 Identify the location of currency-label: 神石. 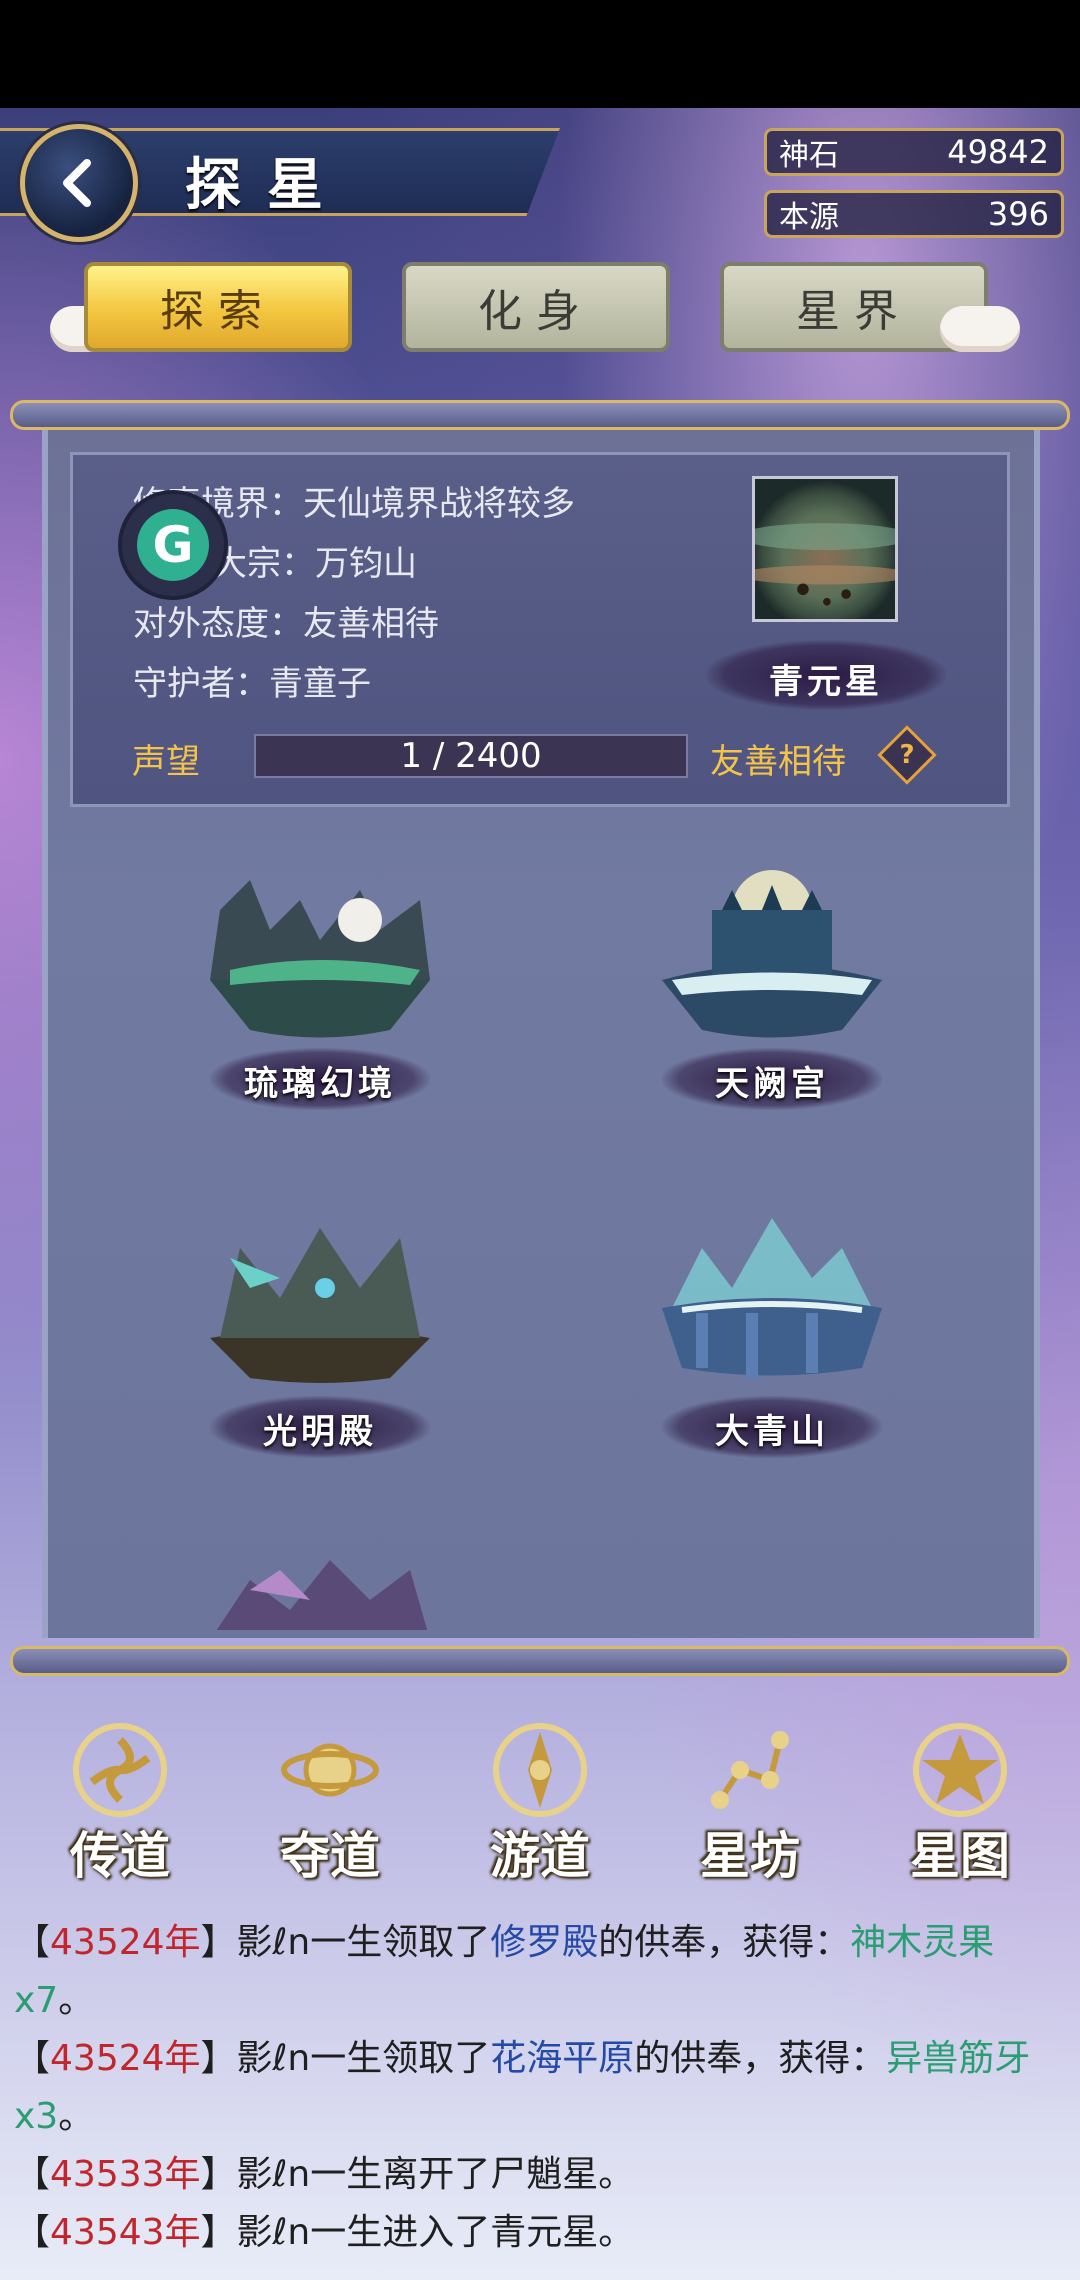
(809, 155).